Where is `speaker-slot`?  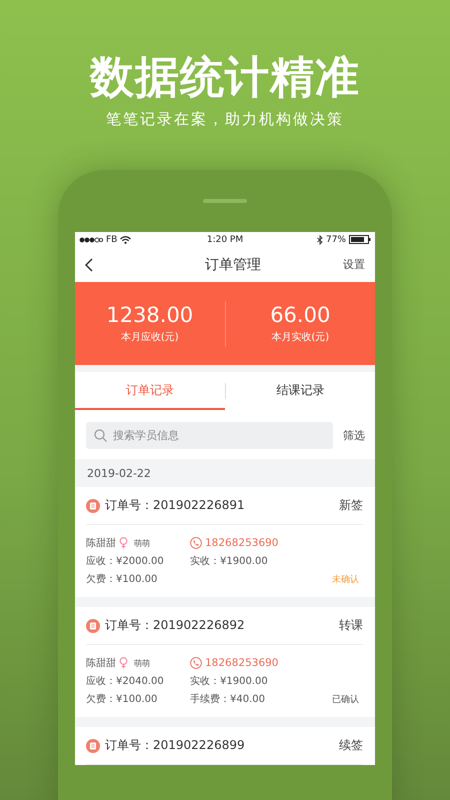
speaker-slot is located at coordinates (225, 201).